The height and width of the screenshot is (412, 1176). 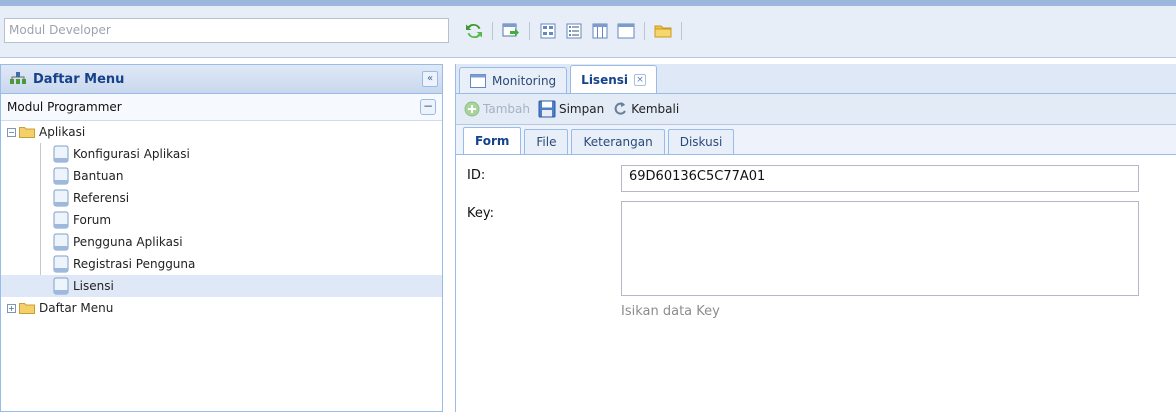 I want to click on tree-item-bantuan: Bantuan, so click(x=221, y=176).